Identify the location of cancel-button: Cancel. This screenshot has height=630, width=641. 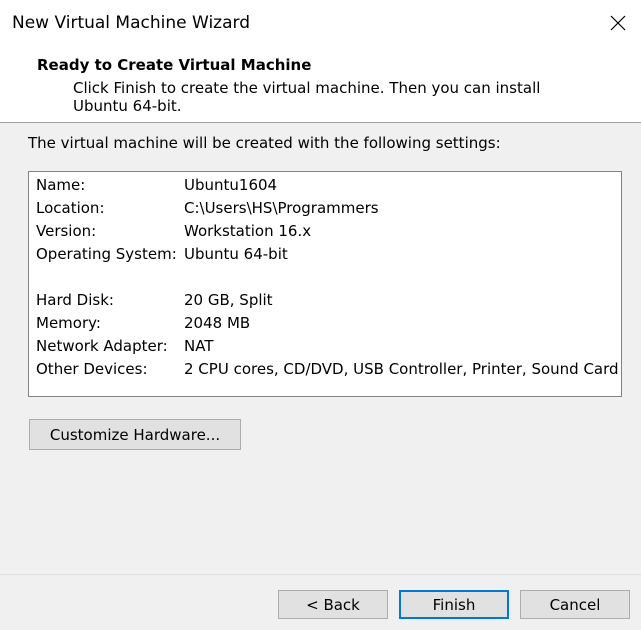
(575, 604).